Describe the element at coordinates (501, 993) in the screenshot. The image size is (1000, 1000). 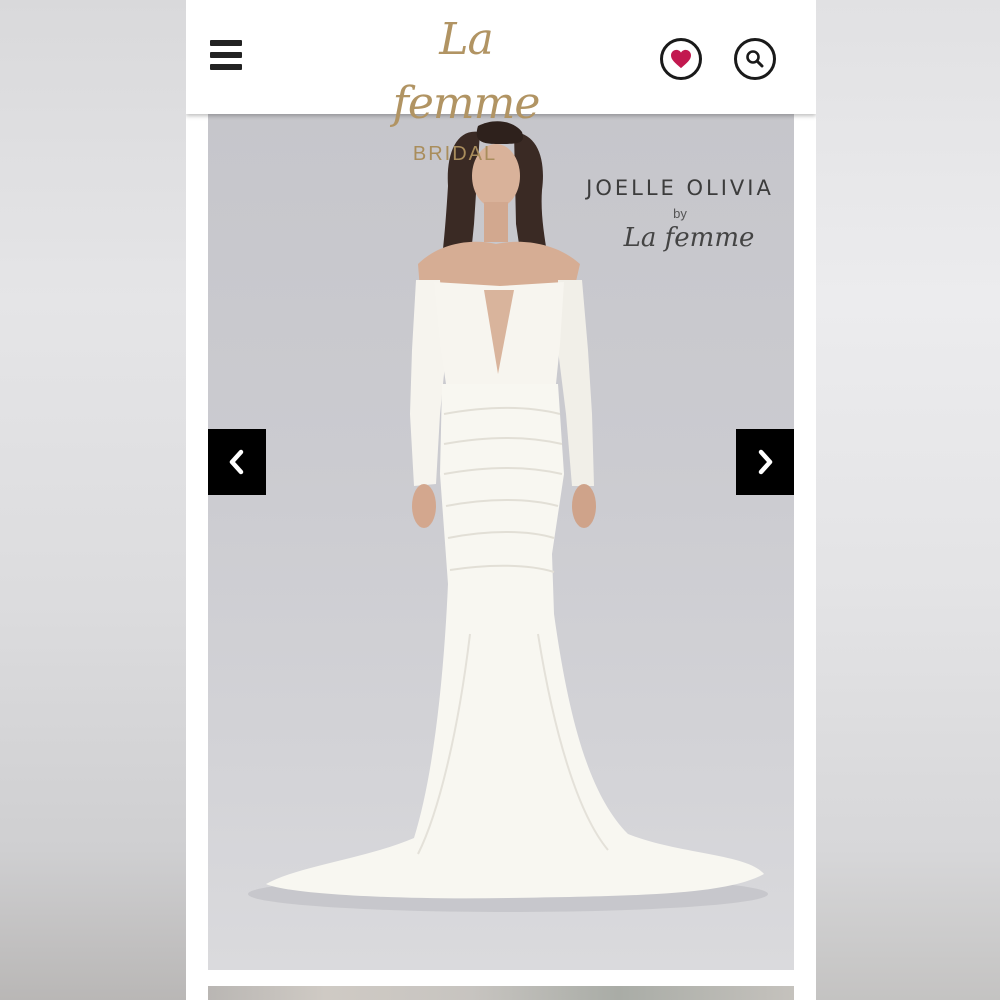
I see `next-product-image-preview` at that location.